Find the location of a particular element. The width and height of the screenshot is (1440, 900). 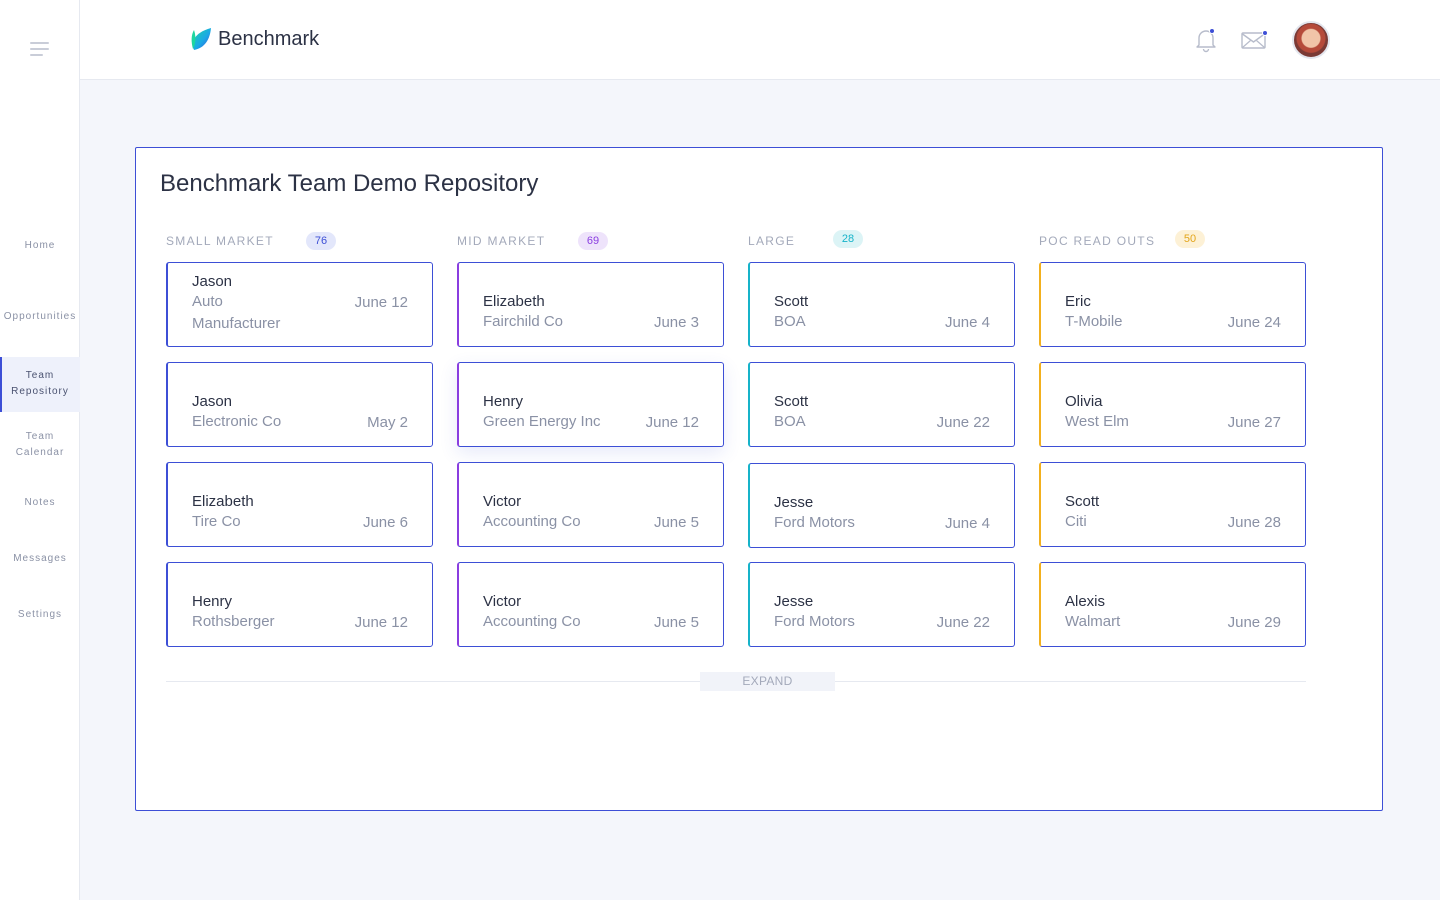

sidebar-item-label: Opportunities is located at coordinates (40, 316).